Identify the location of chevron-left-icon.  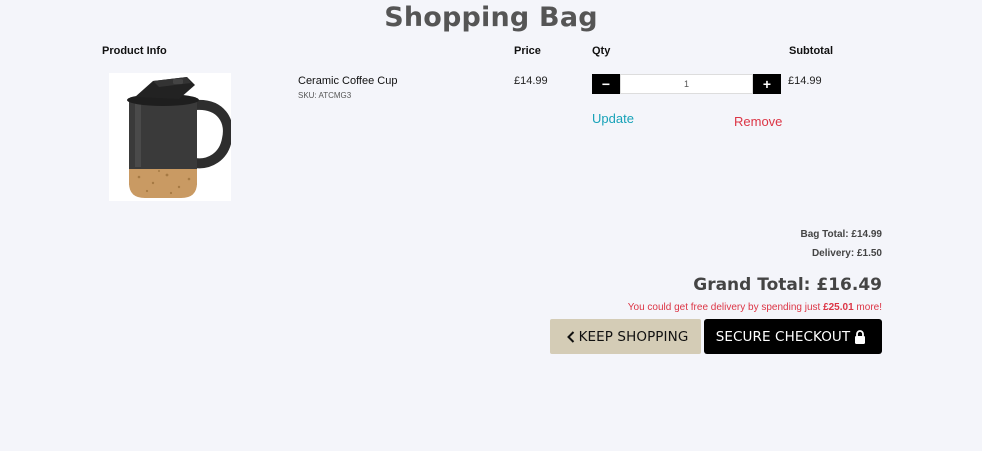
(570, 336).